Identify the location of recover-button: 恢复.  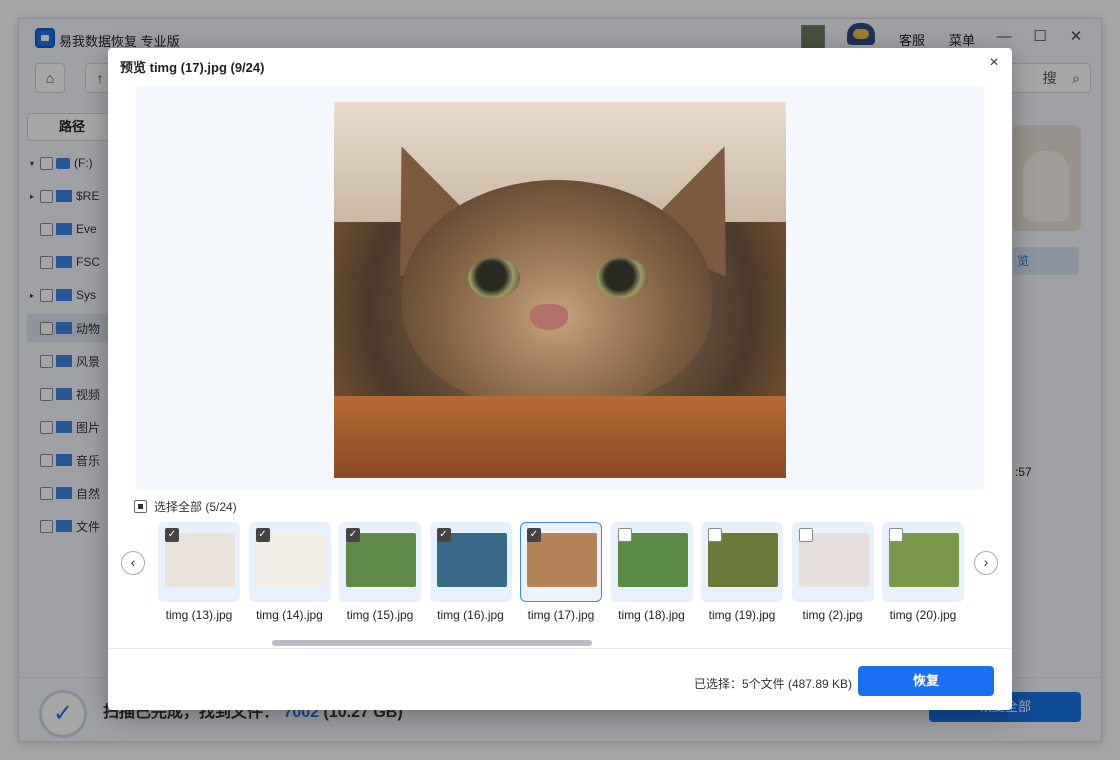
(926, 681).